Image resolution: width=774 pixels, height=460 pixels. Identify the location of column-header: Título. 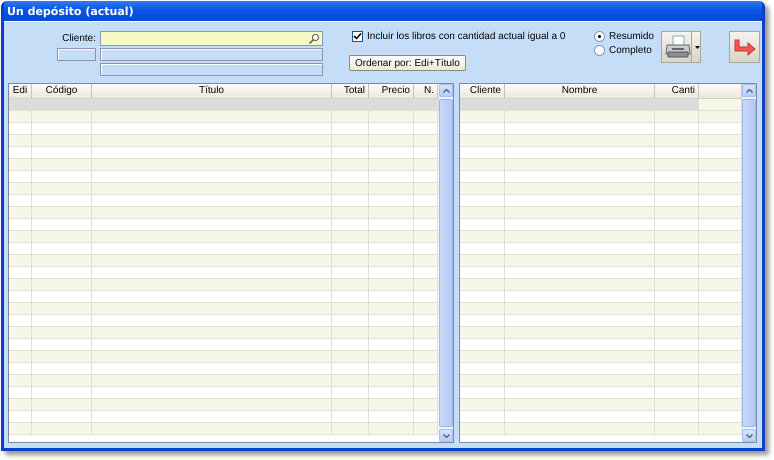
(212, 91).